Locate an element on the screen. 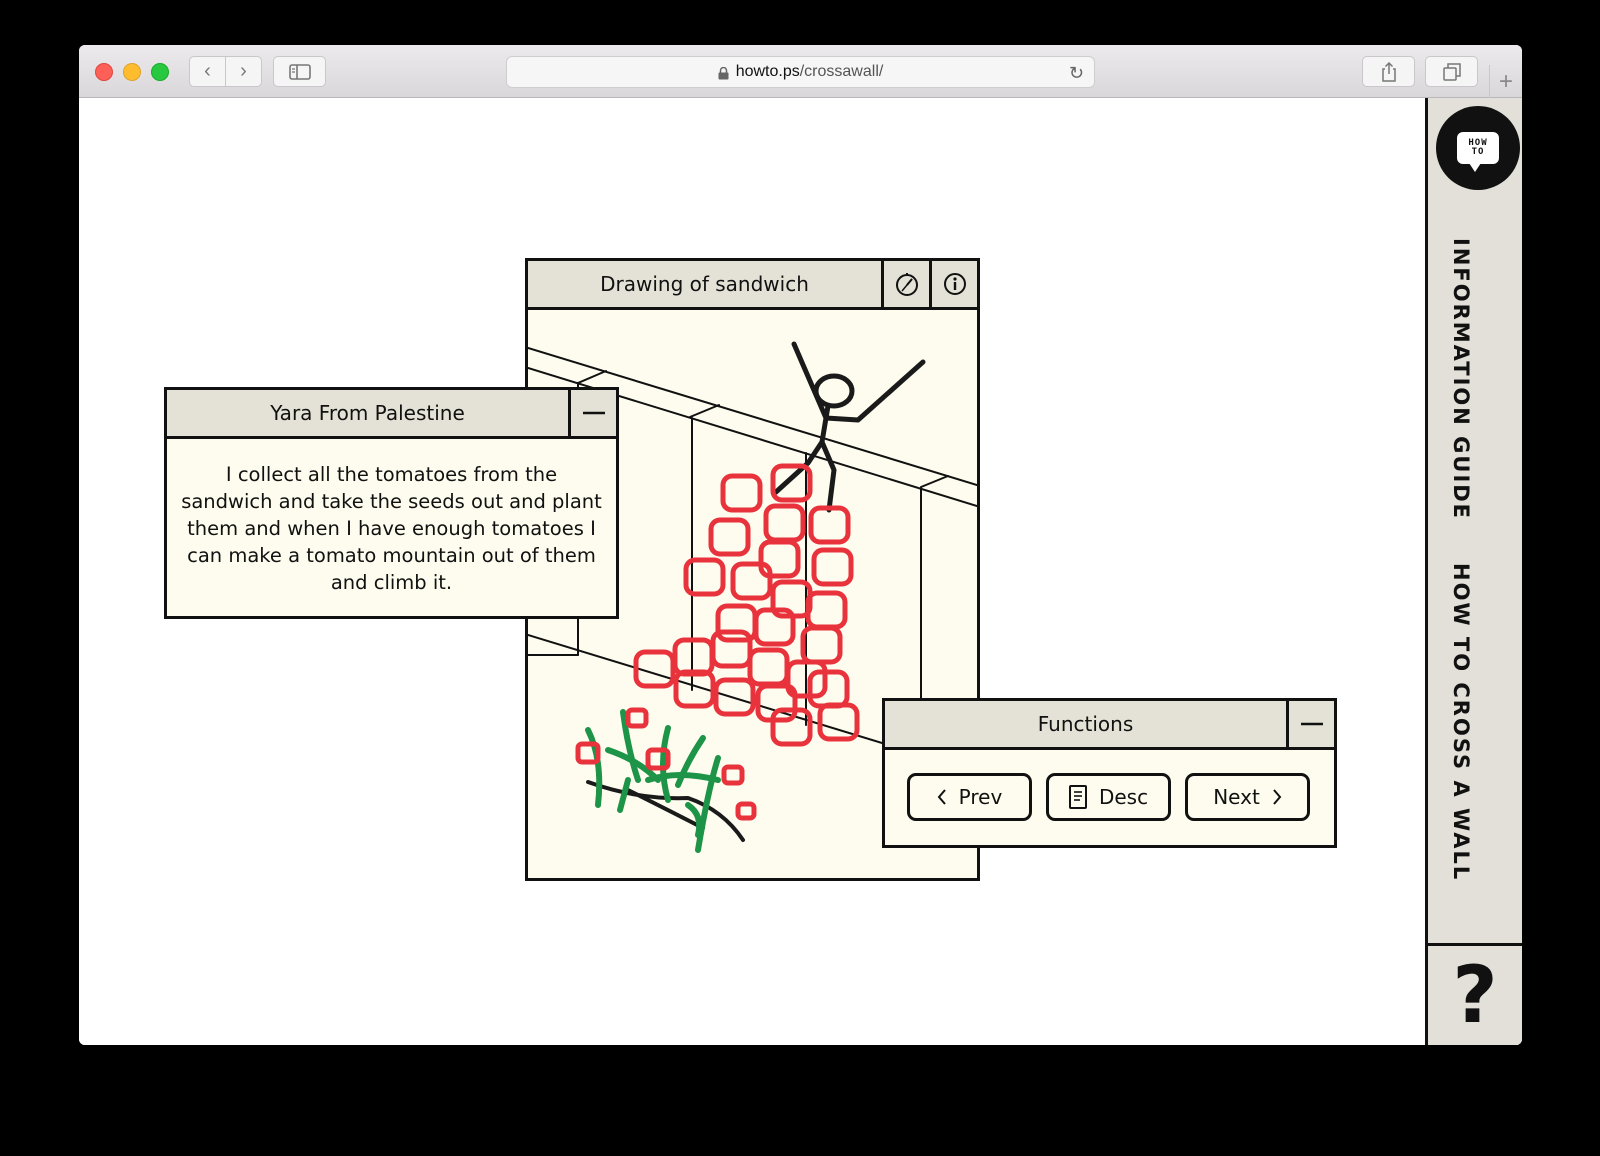  sidebar-icon is located at coordinates (299, 71).